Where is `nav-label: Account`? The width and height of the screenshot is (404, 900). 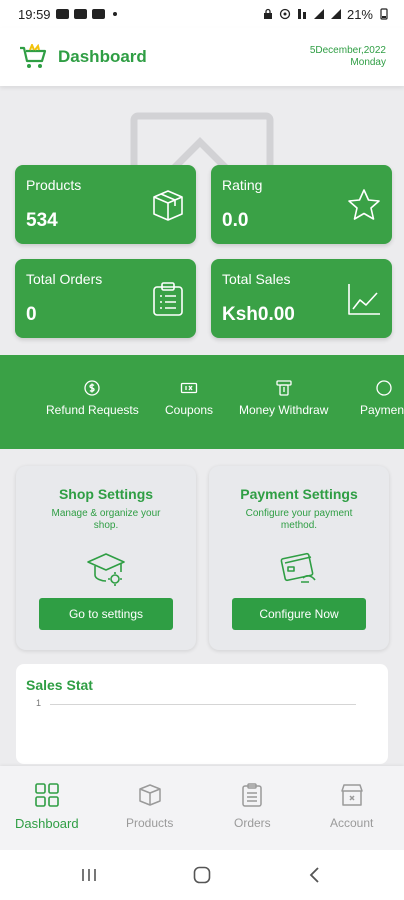
nav-label: Account is located at coordinates (352, 823).